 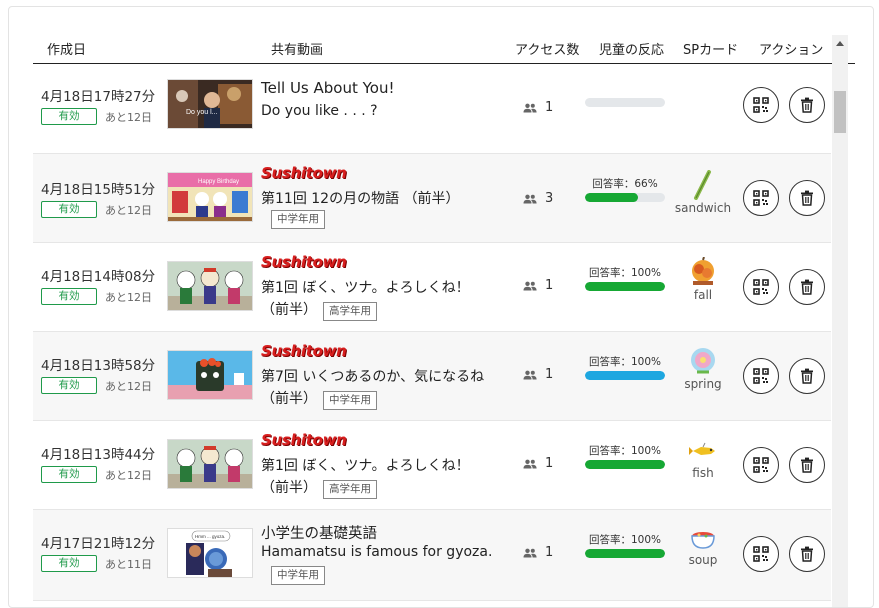 What do you see at coordinates (632, 50) in the screenshot?
I see `header-reaction: 児童の反応` at bounding box center [632, 50].